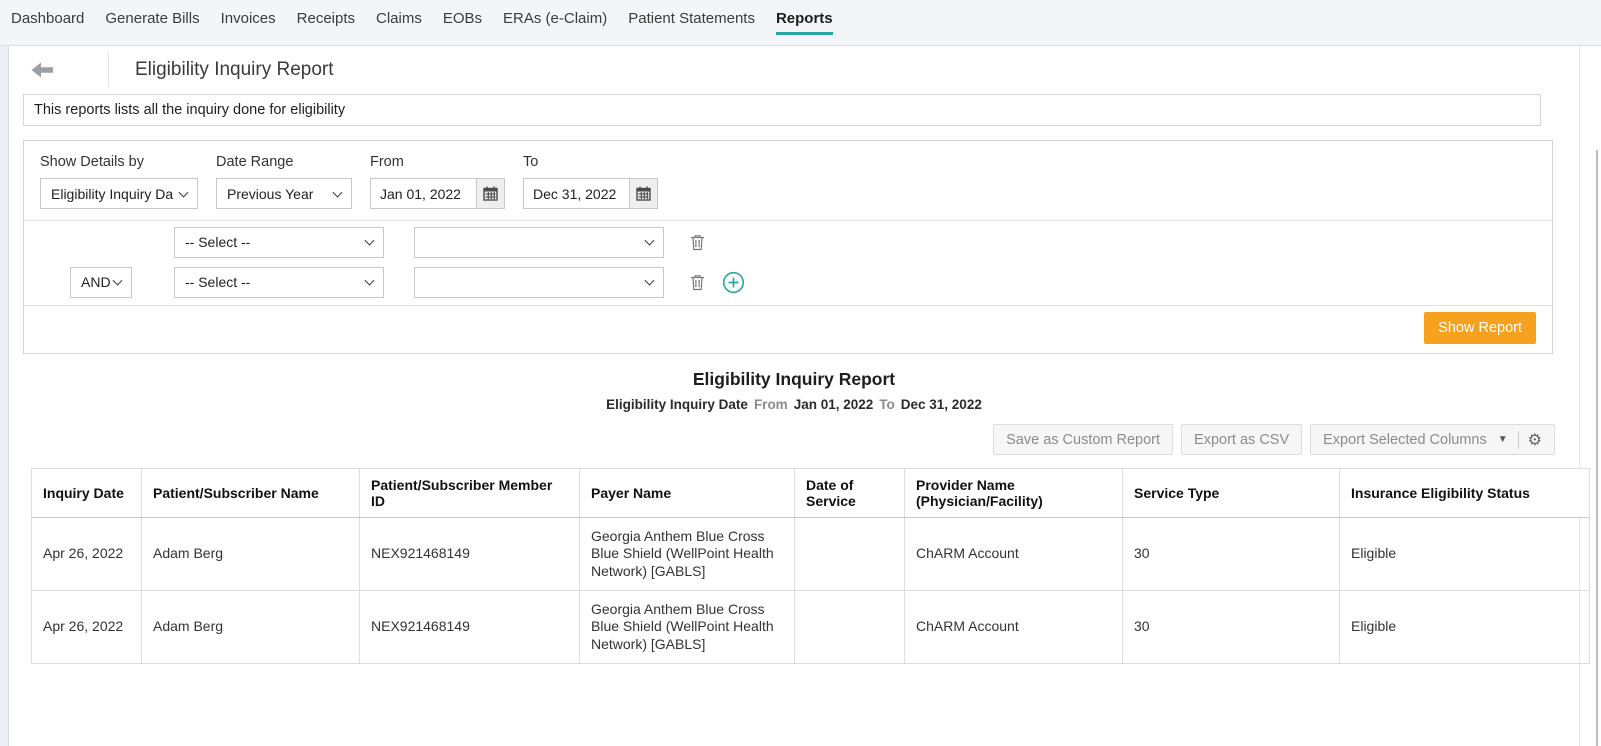 The image size is (1601, 746). I want to click on export-as-csv-button: Export as CSV, so click(1242, 439).